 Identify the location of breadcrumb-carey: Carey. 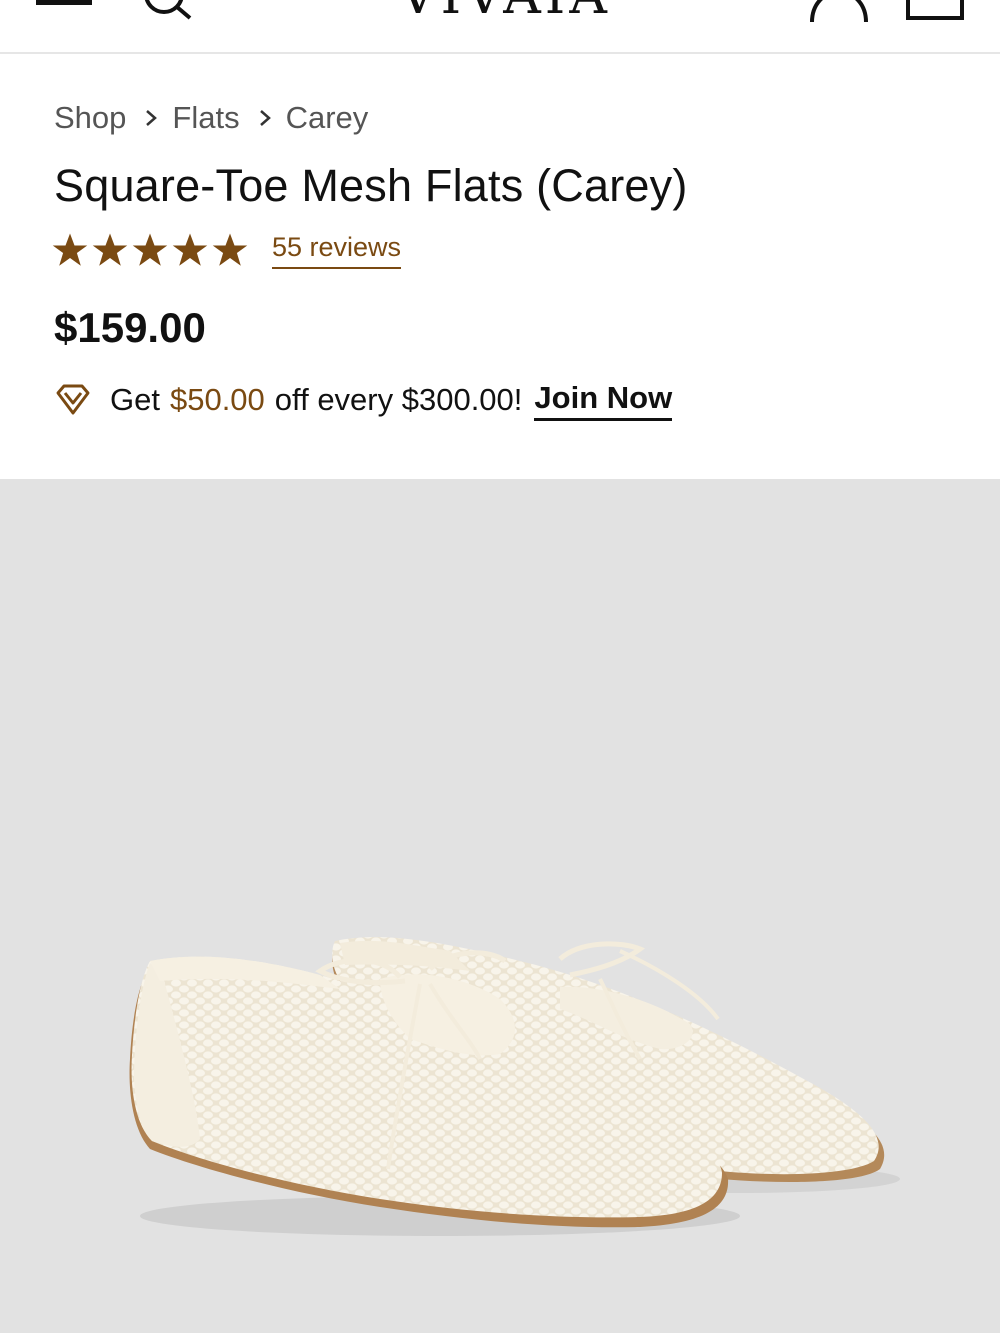
(327, 118).